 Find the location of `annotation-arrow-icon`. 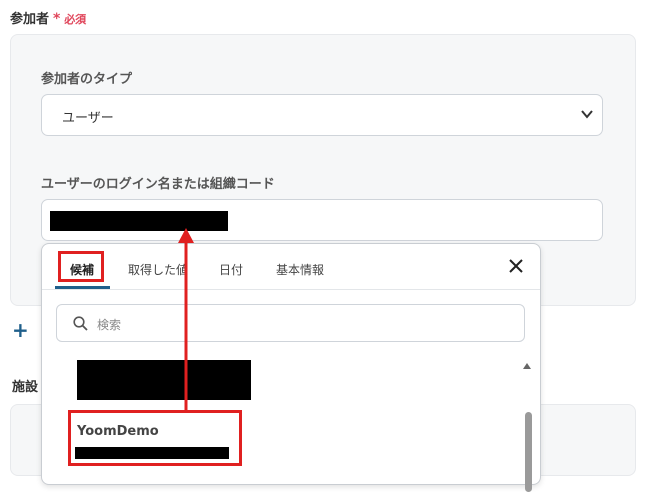

annotation-arrow-icon is located at coordinates (186, 320).